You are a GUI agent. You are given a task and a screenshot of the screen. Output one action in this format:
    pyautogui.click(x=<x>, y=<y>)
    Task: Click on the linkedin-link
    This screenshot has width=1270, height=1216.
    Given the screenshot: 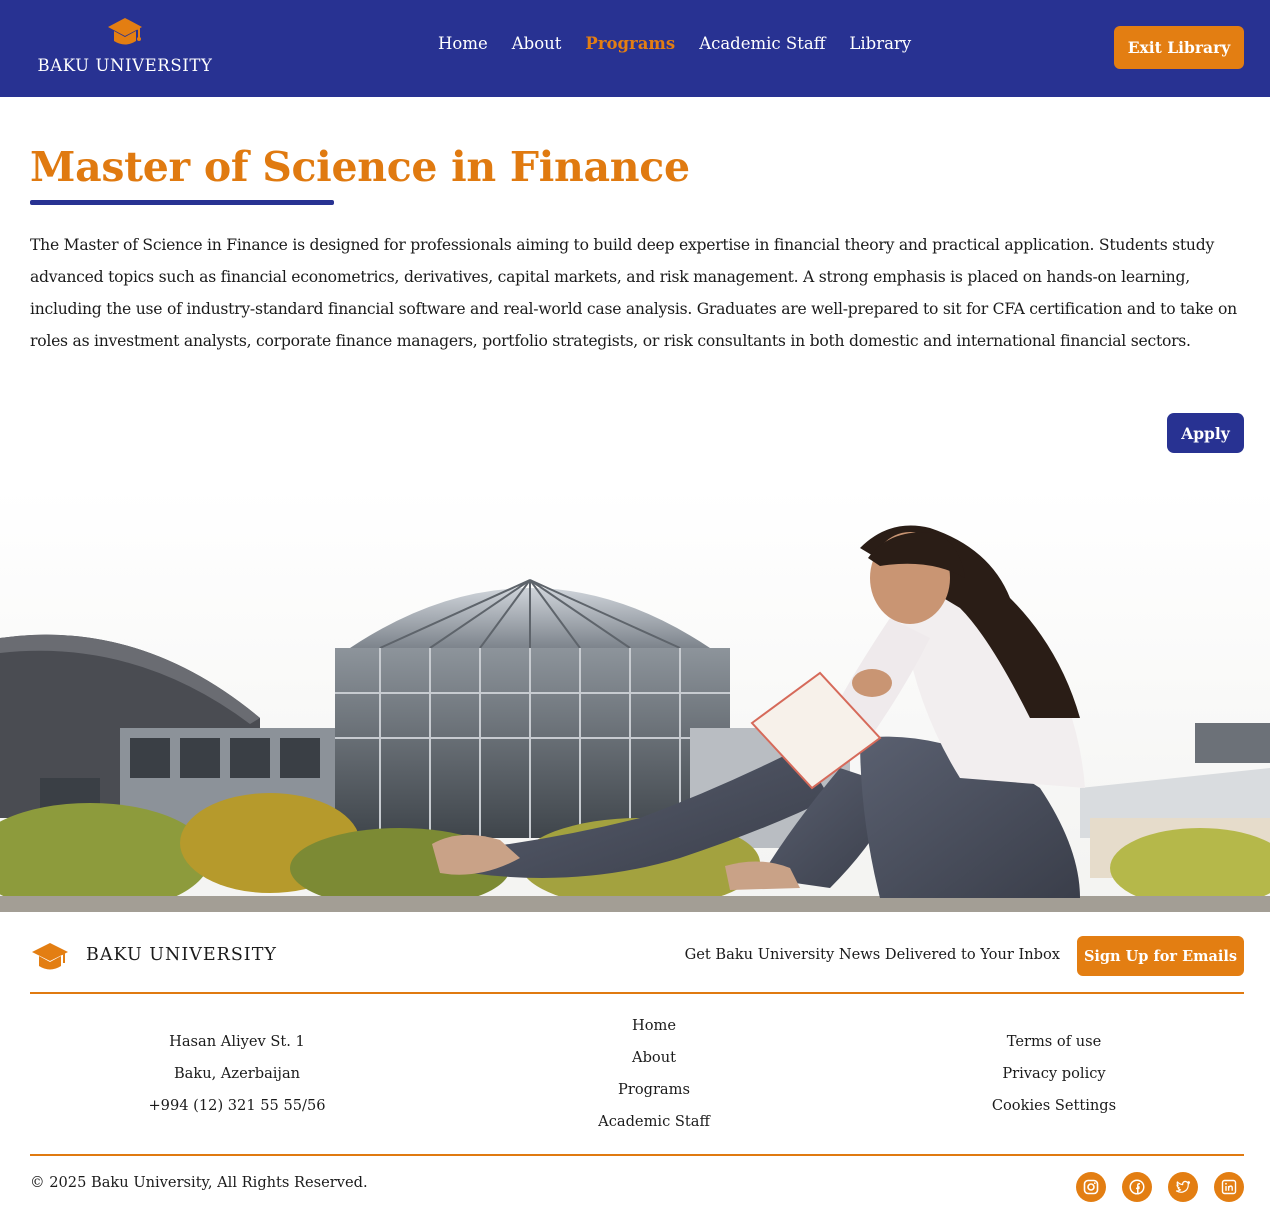 What is the action you would take?
    pyautogui.click(x=1229, y=1187)
    